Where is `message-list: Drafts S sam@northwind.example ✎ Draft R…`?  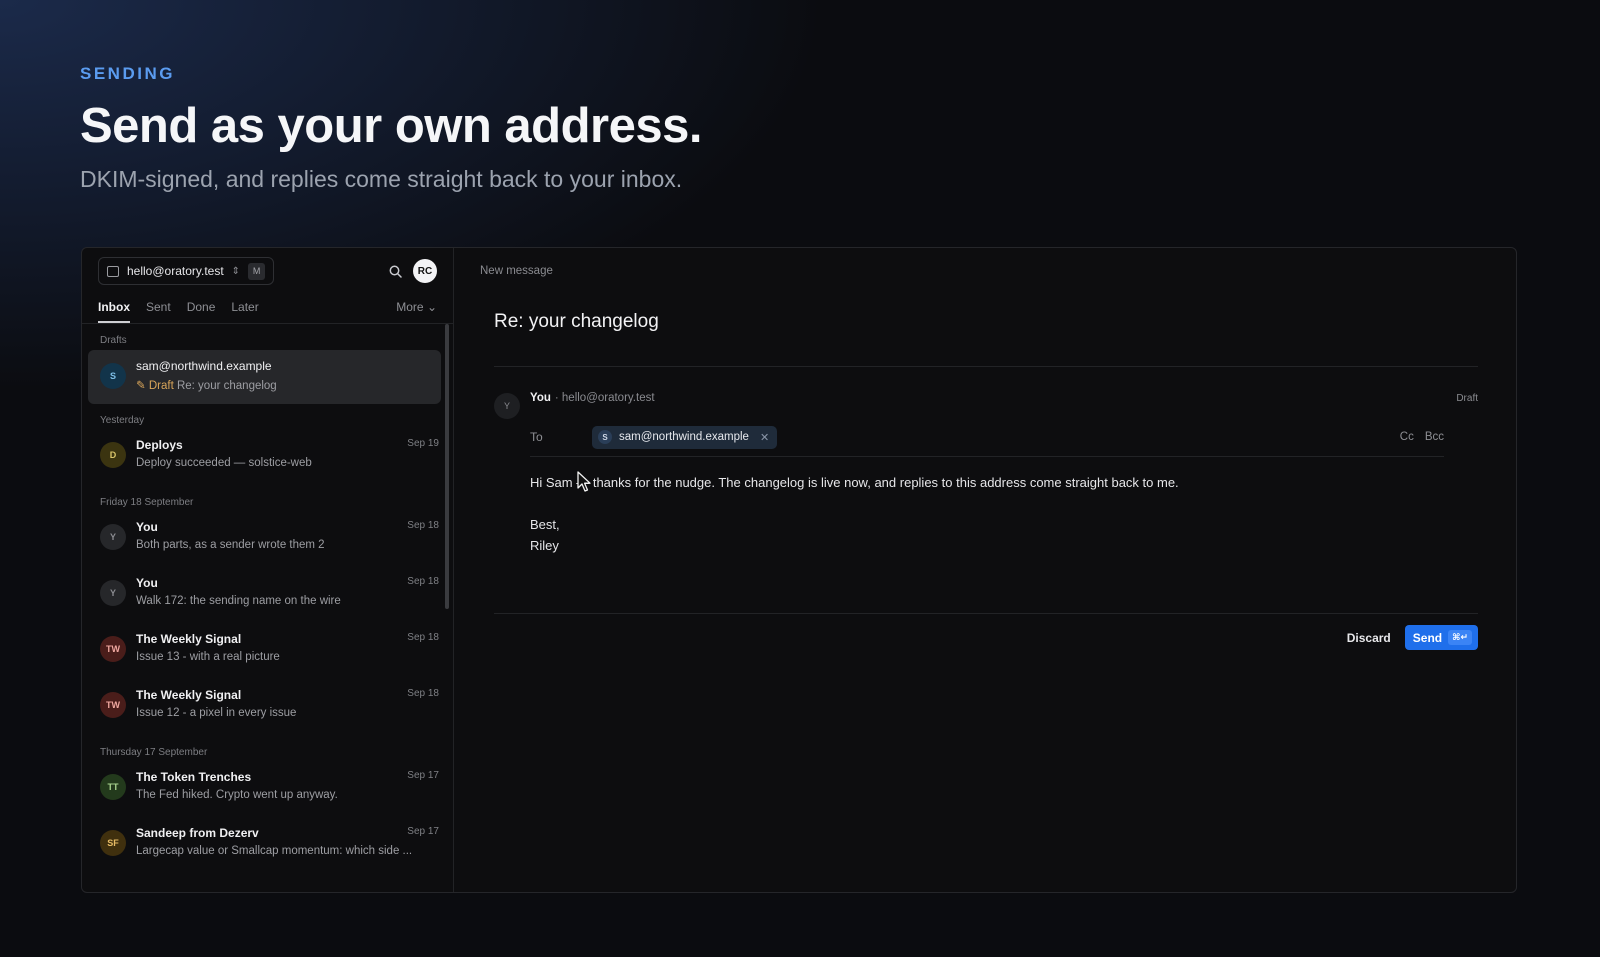 message-list: Drafts S sam@northwind.example ✎ Draft R… is located at coordinates (267, 608).